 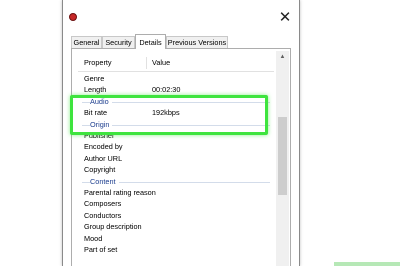 I want to click on tab-security: Security, so click(x=118, y=42).